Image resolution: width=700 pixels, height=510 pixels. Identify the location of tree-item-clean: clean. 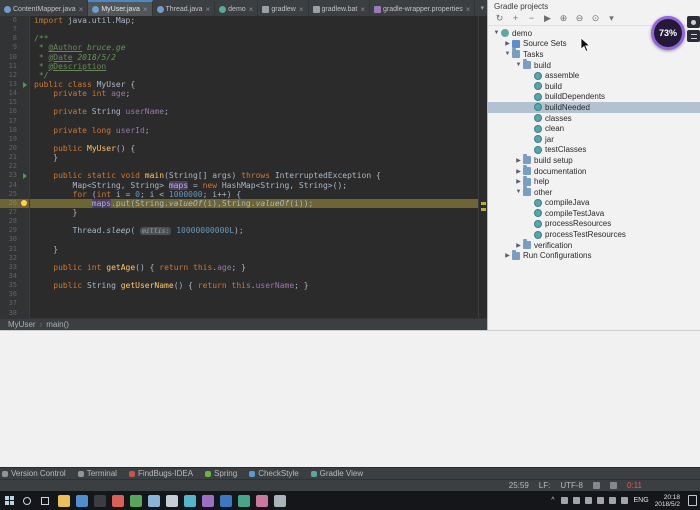
(594, 128).